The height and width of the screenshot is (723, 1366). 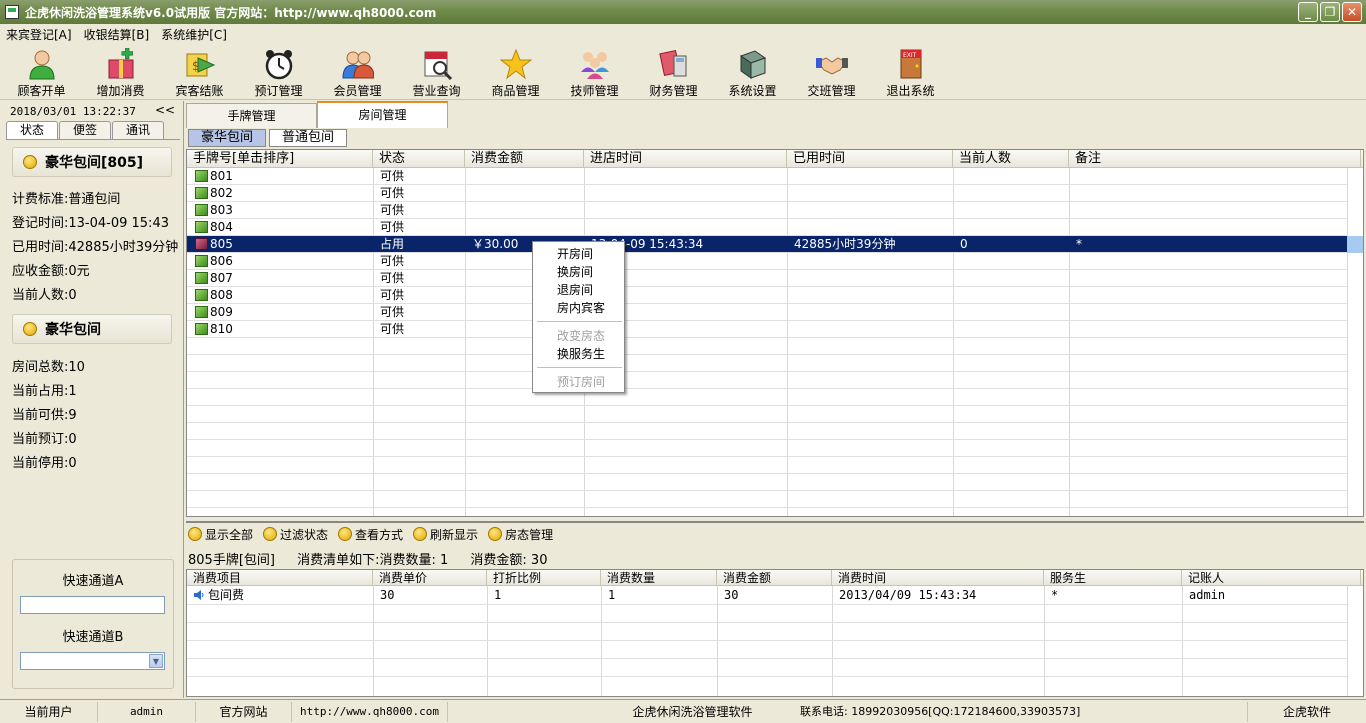 What do you see at coordinates (1352, 12) in the screenshot?
I see `close-button: ✕` at bounding box center [1352, 12].